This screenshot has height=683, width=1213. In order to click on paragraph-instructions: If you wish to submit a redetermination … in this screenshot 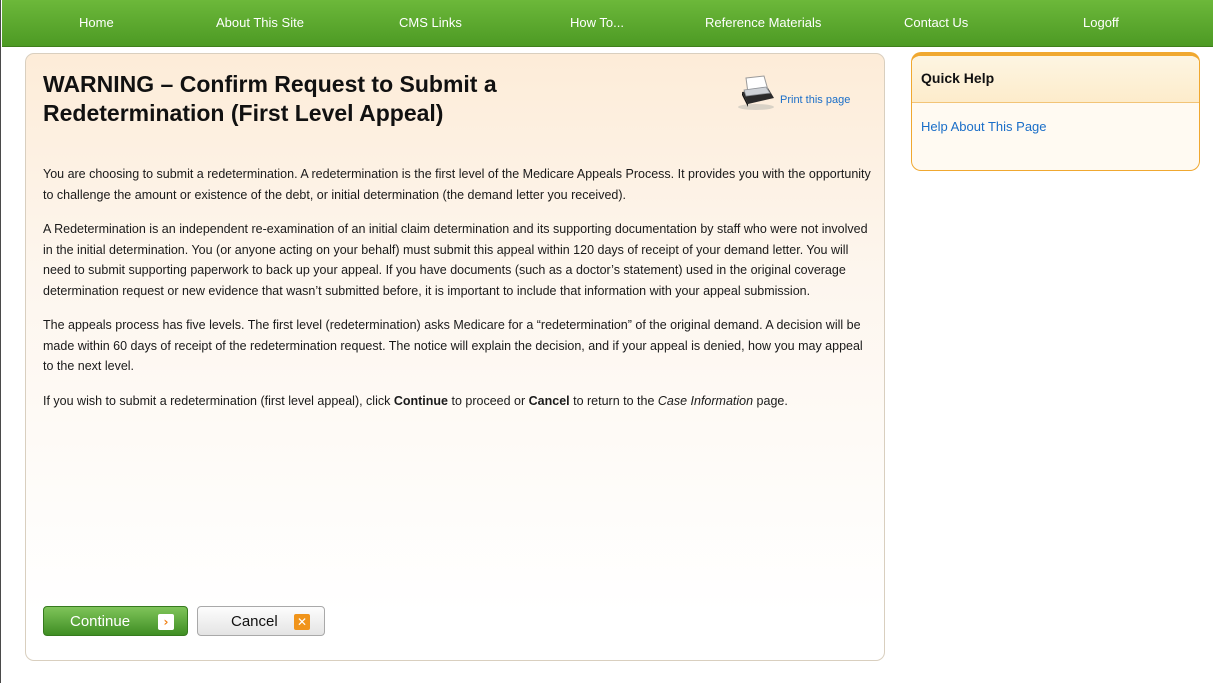, I will do `click(458, 401)`.